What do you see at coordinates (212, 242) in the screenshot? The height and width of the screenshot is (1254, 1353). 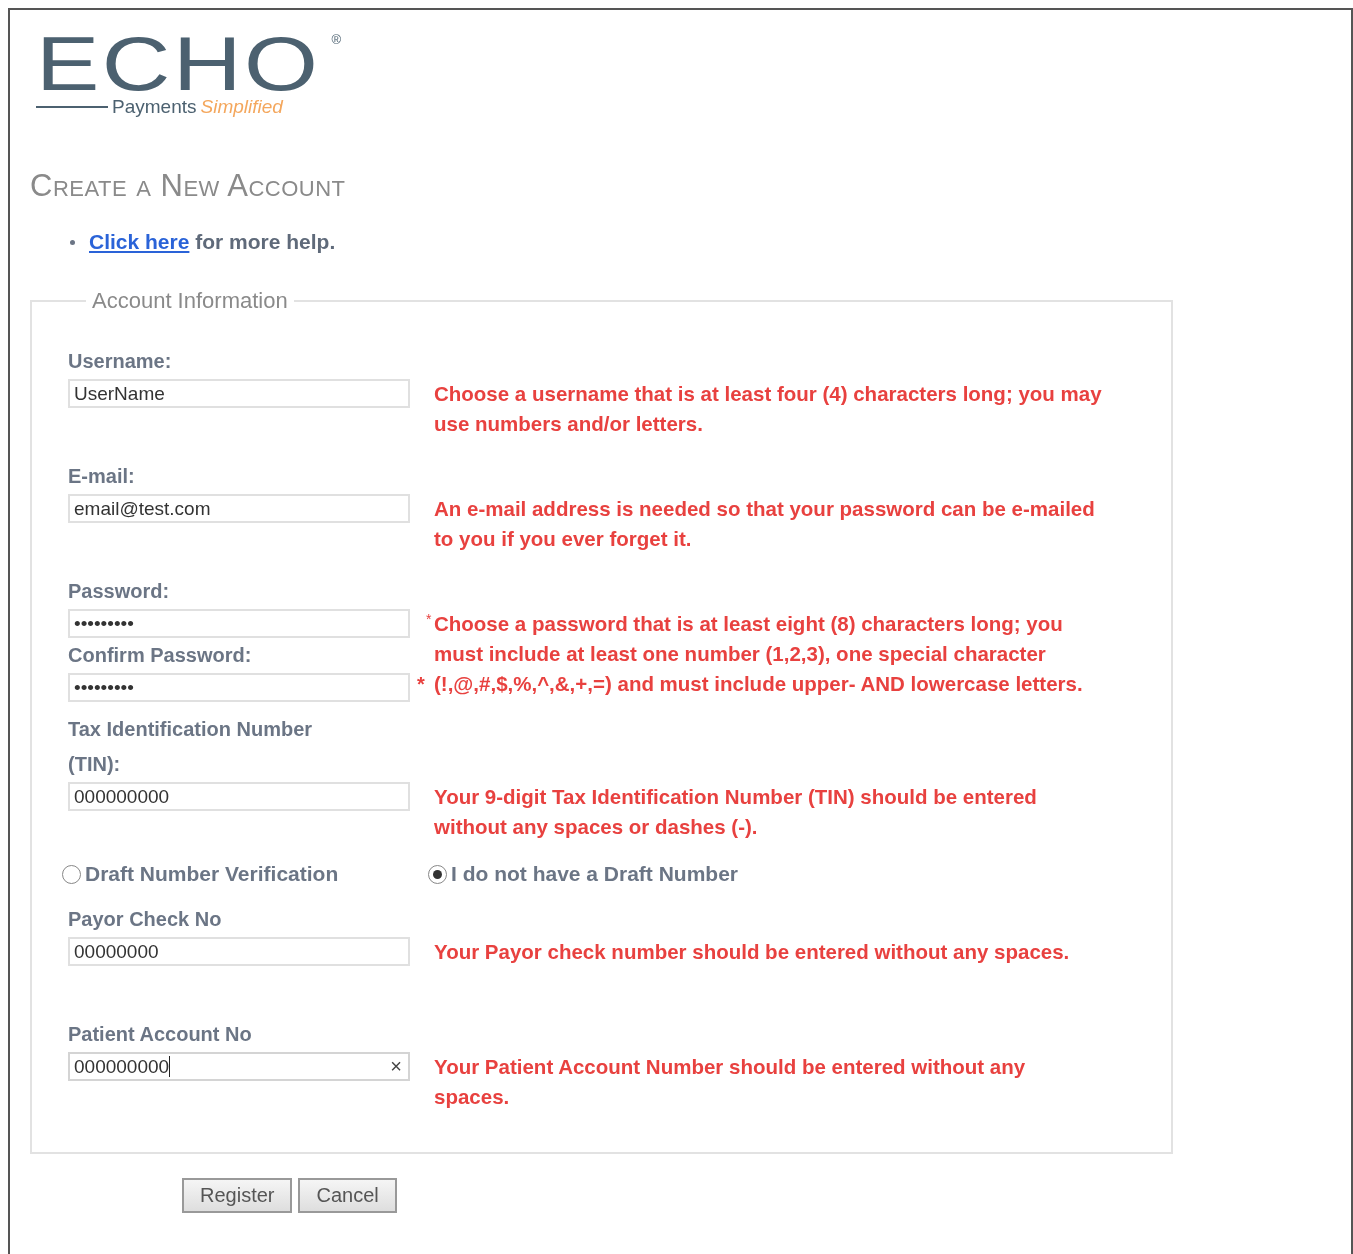 I see `help-text: Click here for more help.` at bounding box center [212, 242].